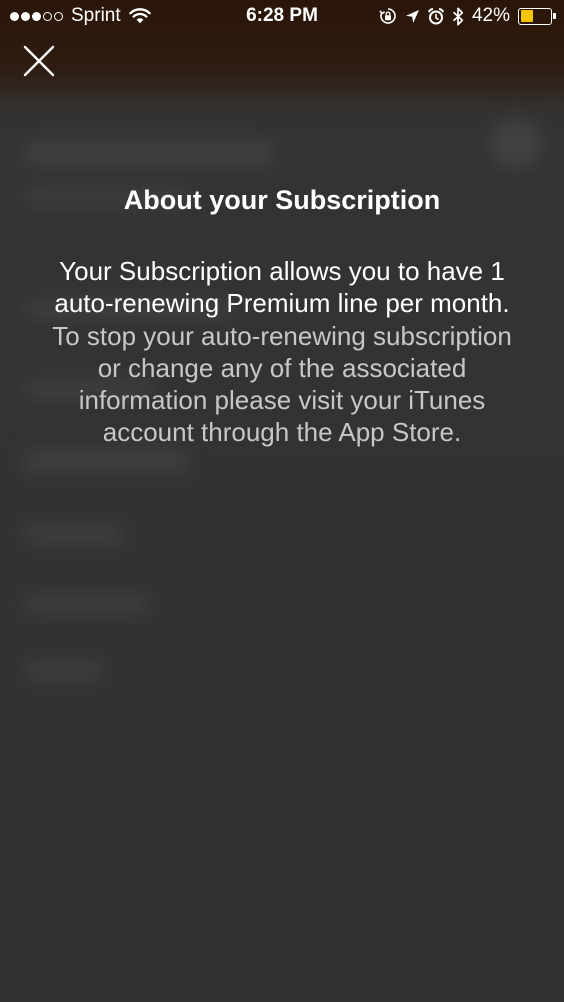 This screenshot has width=564, height=1002. I want to click on carrier-name: Sprint, so click(96, 15).